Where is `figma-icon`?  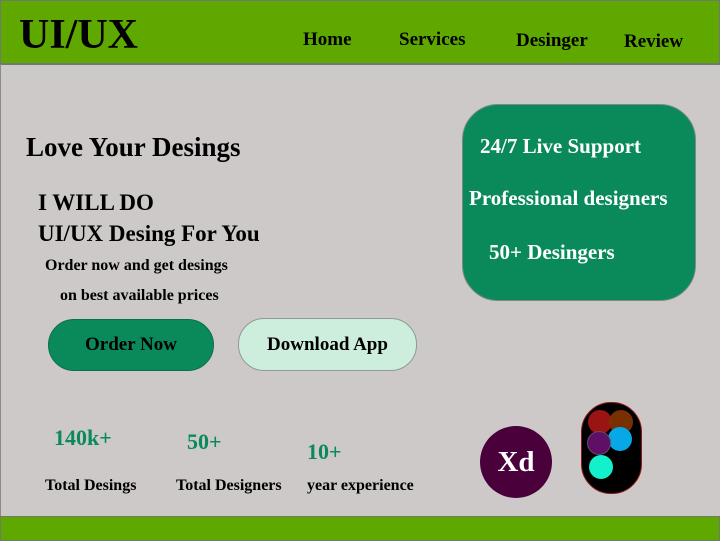
figma-icon is located at coordinates (611, 448).